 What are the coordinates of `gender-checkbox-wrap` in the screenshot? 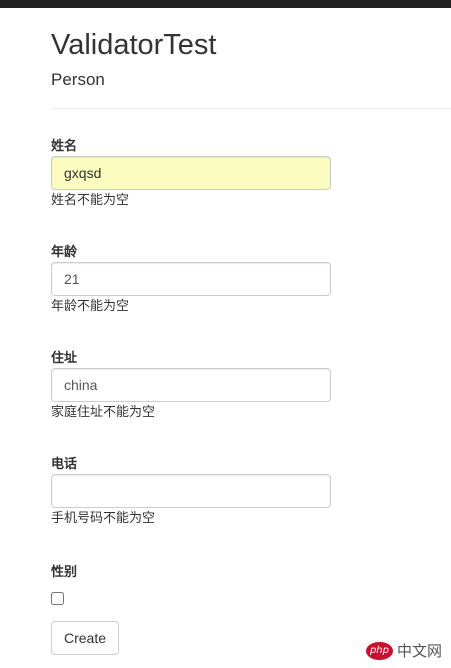 It's located at (57, 598).